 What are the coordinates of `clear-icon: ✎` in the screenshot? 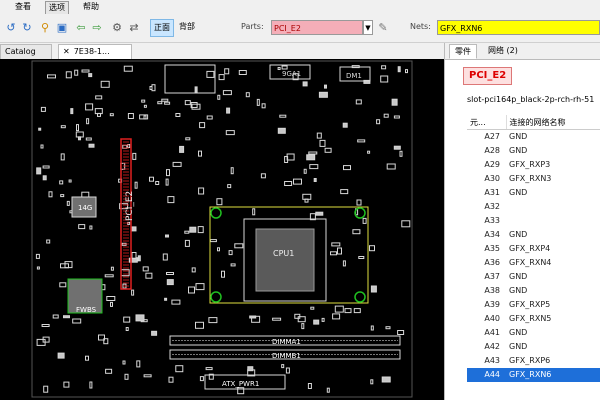 It's located at (383, 28).